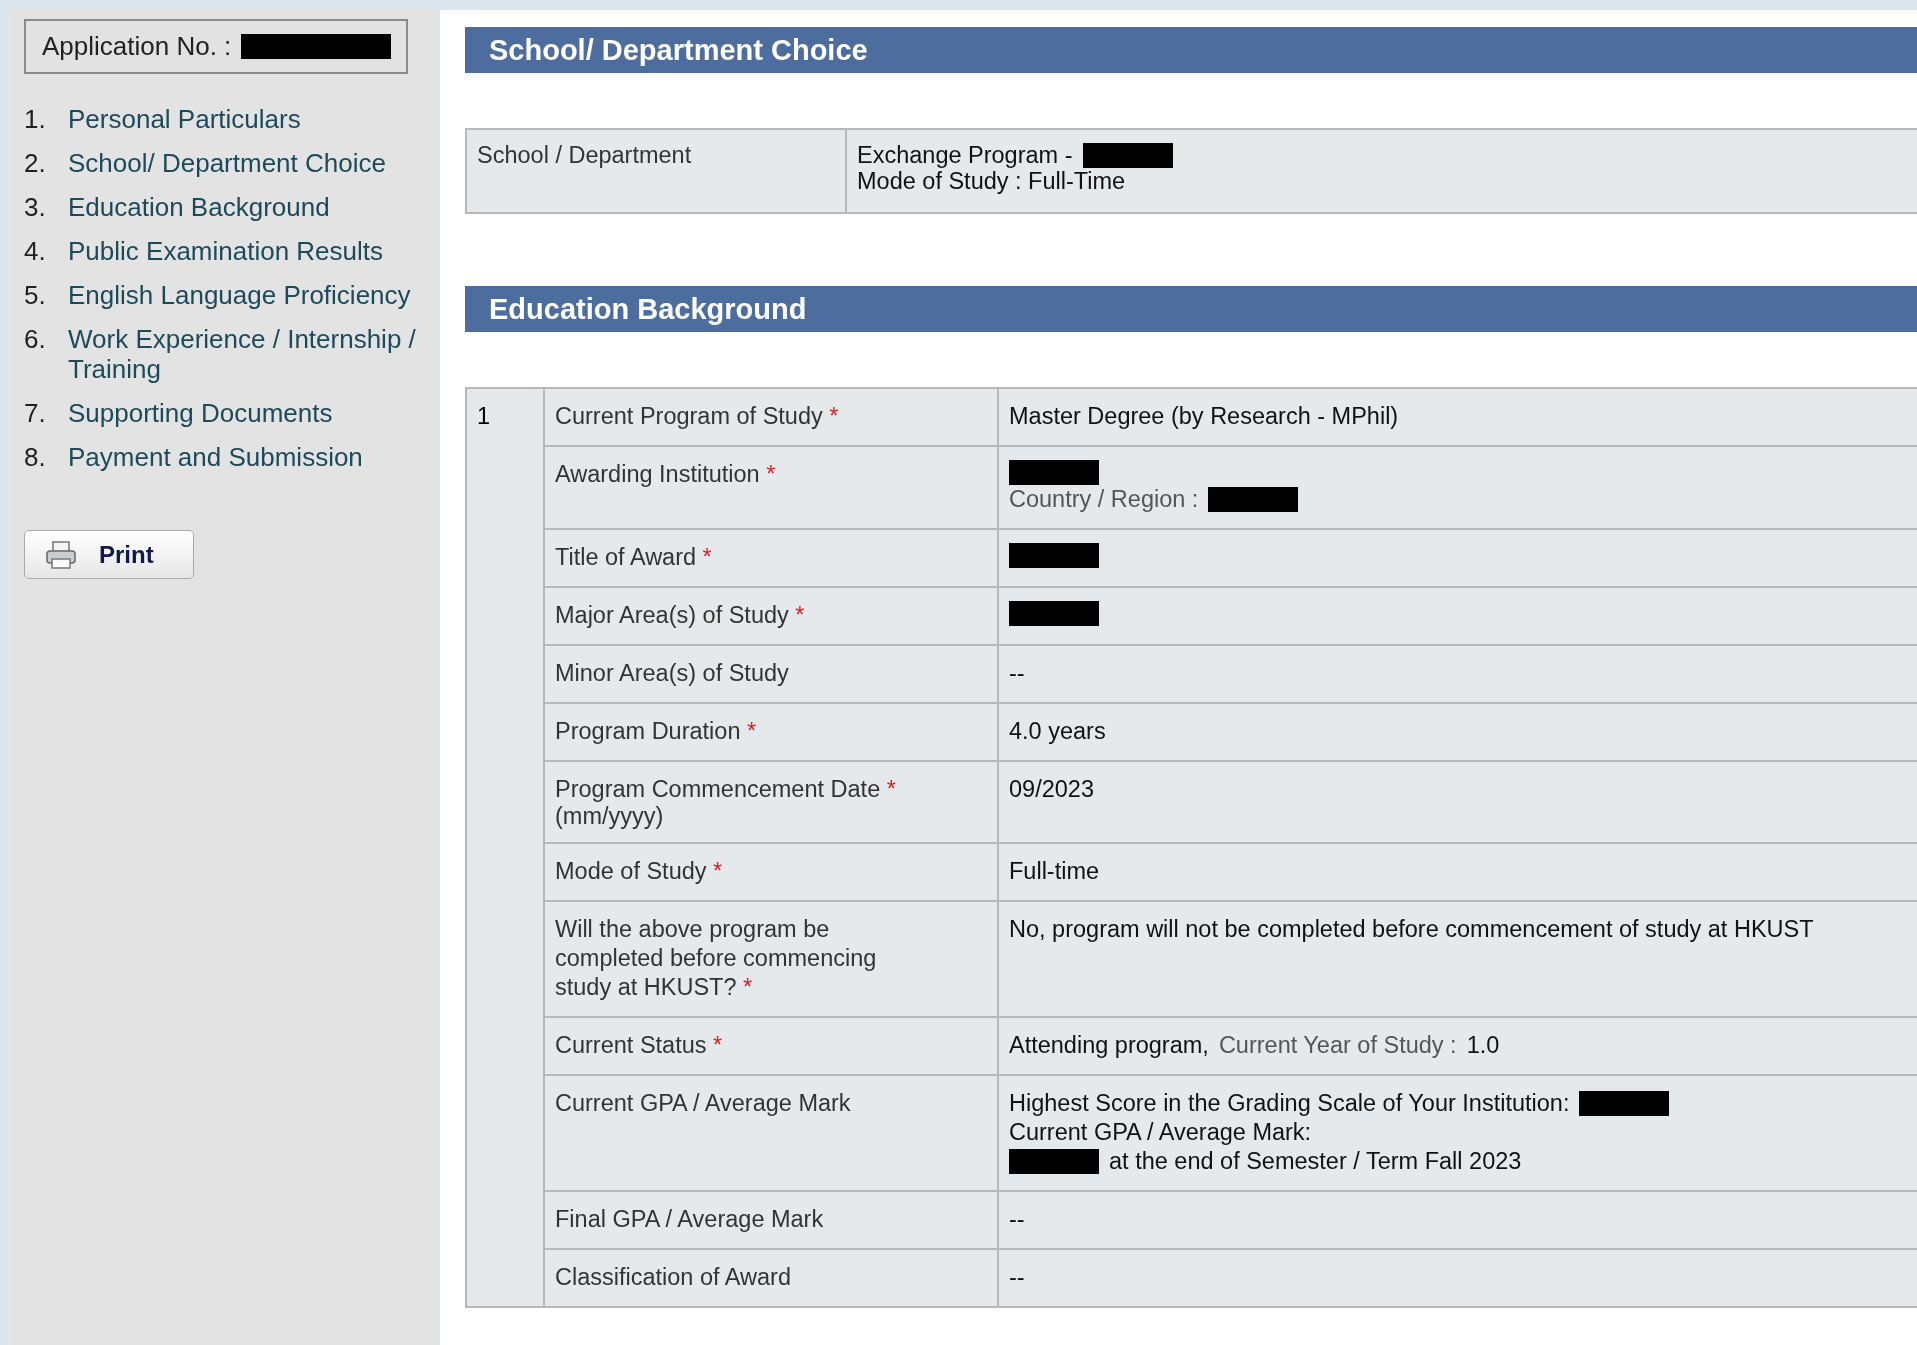  Describe the element at coordinates (227, 163) in the screenshot. I see `nav-link: School/ Department Choice` at that location.